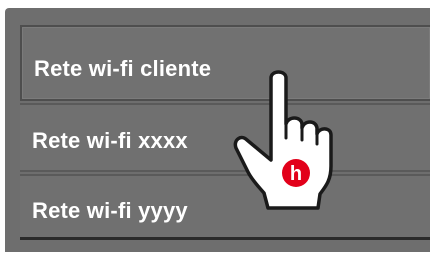  What do you see at coordinates (123, 68) in the screenshot?
I see `wifi-network-label: Rete wi-fi cliente` at bounding box center [123, 68].